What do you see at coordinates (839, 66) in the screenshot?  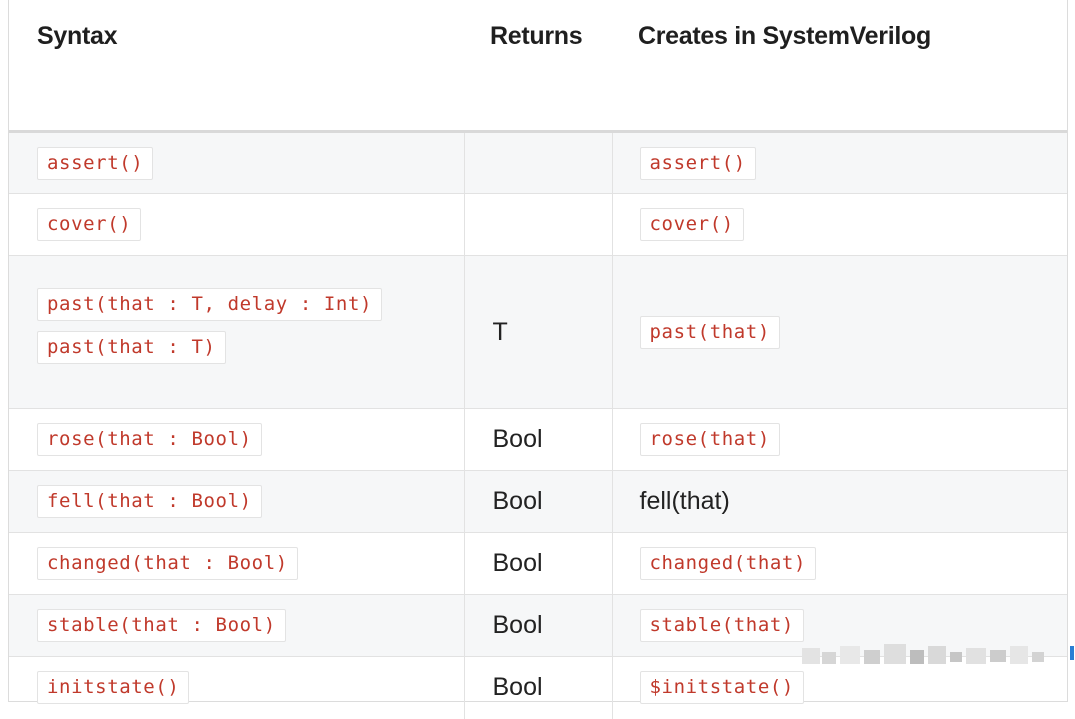 I see `header-creates: Creates in SystemVerilog` at bounding box center [839, 66].